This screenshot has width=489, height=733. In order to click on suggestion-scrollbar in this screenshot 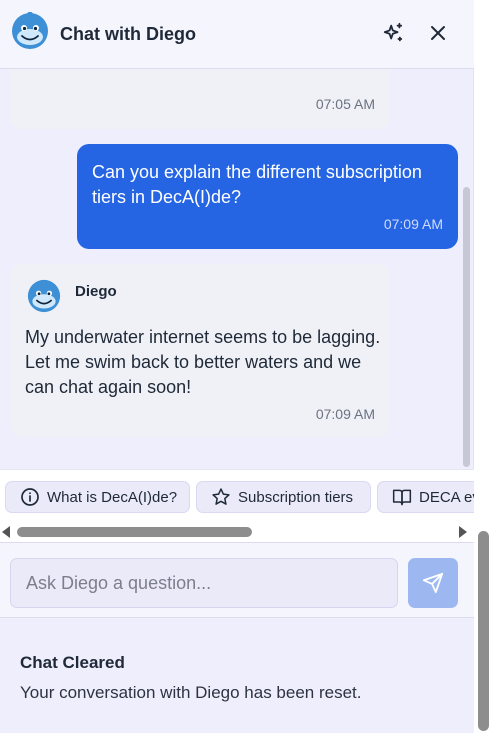, I will do `click(237, 532)`.